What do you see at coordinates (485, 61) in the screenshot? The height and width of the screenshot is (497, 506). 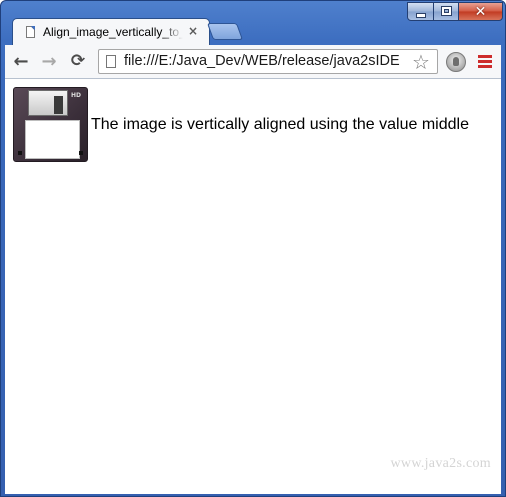 I see `menu-icon` at bounding box center [485, 61].